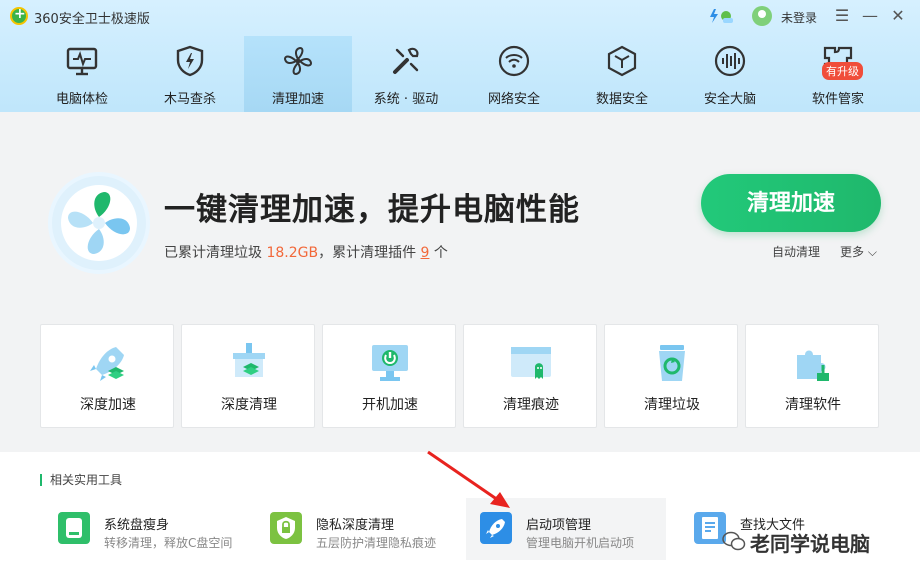 This screenshot has height=580, width=920. What do you see at coordinates (168, 543) in the screenshot?
I see `tool-desc: 转移清理，释放C盘空间` at bounding box center [168, 543].